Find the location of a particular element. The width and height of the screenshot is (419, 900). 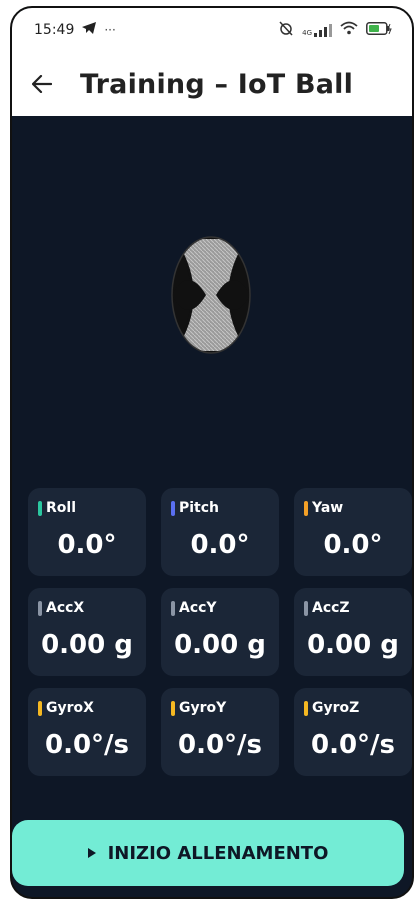

sensor-label: AccY is located at coordinates (198, 608).